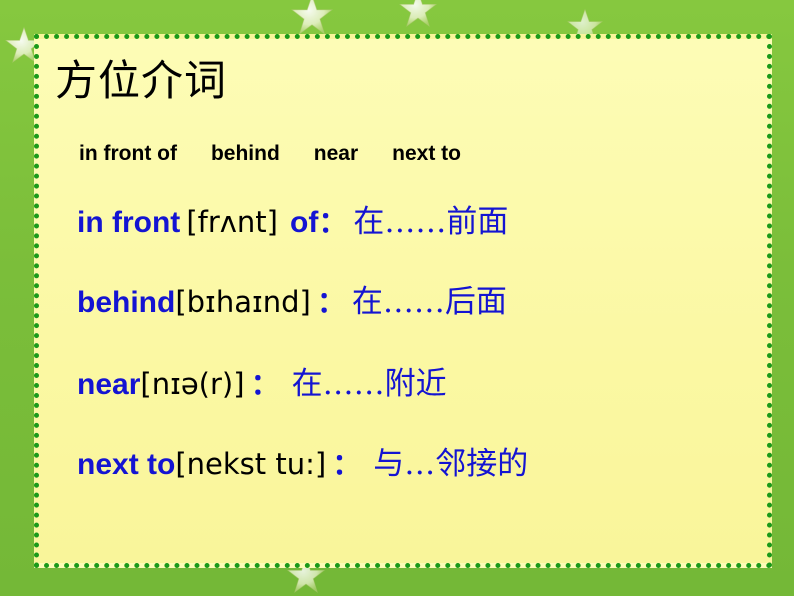 The height and width of the screenshot is (596, 794). Describe the element at coordinates (141, 80) in the screenshot. I see `page-title: 方位介词` at that location.